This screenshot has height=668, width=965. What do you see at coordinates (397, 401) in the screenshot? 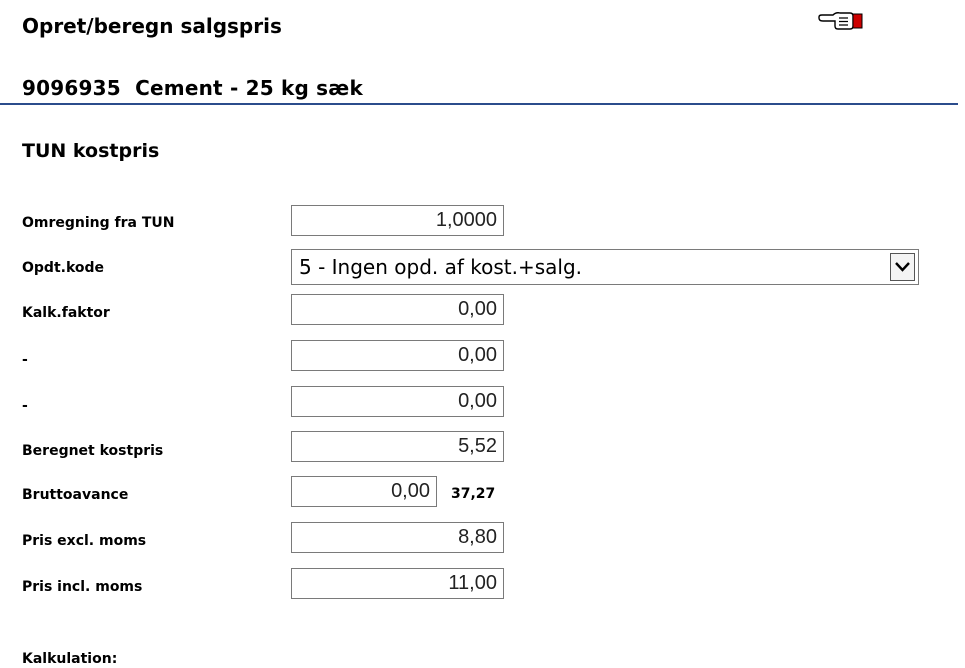
I see `extra-2-input` at bounding box center [397, 401].